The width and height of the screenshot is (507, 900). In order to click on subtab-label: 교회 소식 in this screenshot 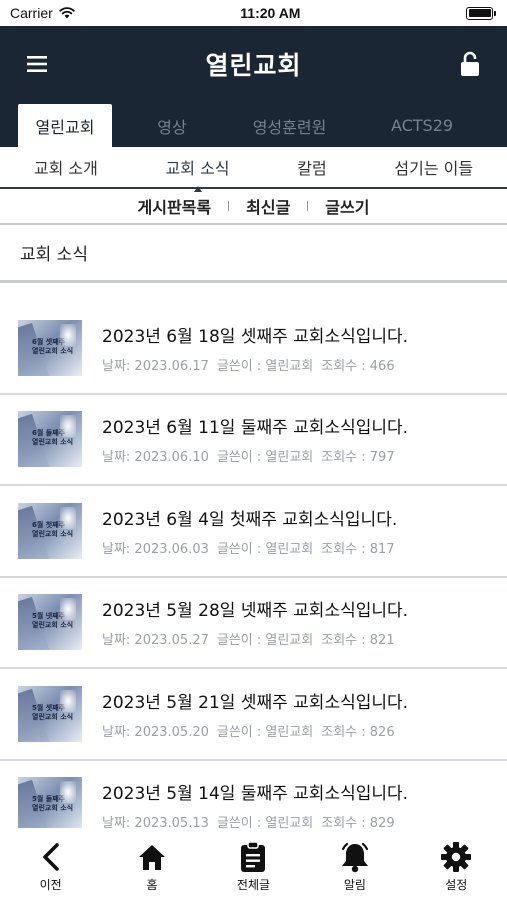, I will do `click(197, 168)`.